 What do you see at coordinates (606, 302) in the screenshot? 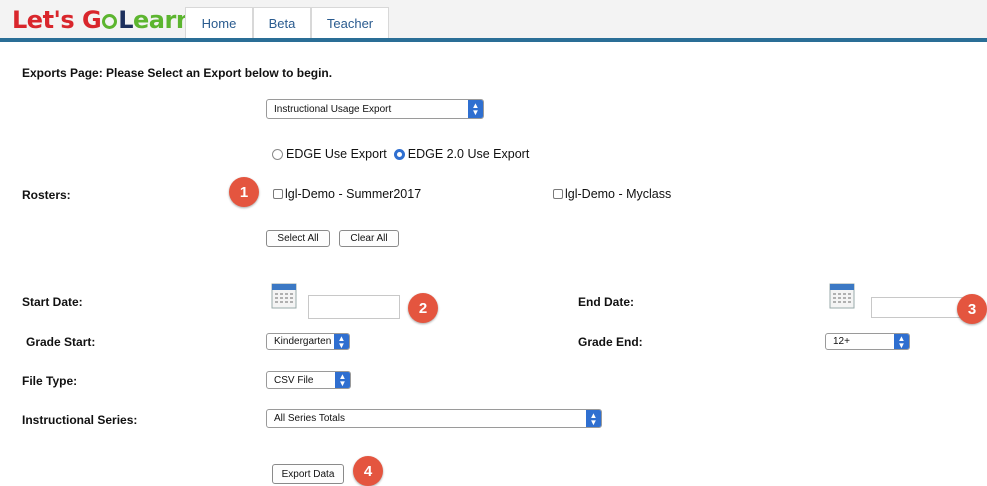
I see `end-date-label: End Date:` at bounding box center [606, 302].